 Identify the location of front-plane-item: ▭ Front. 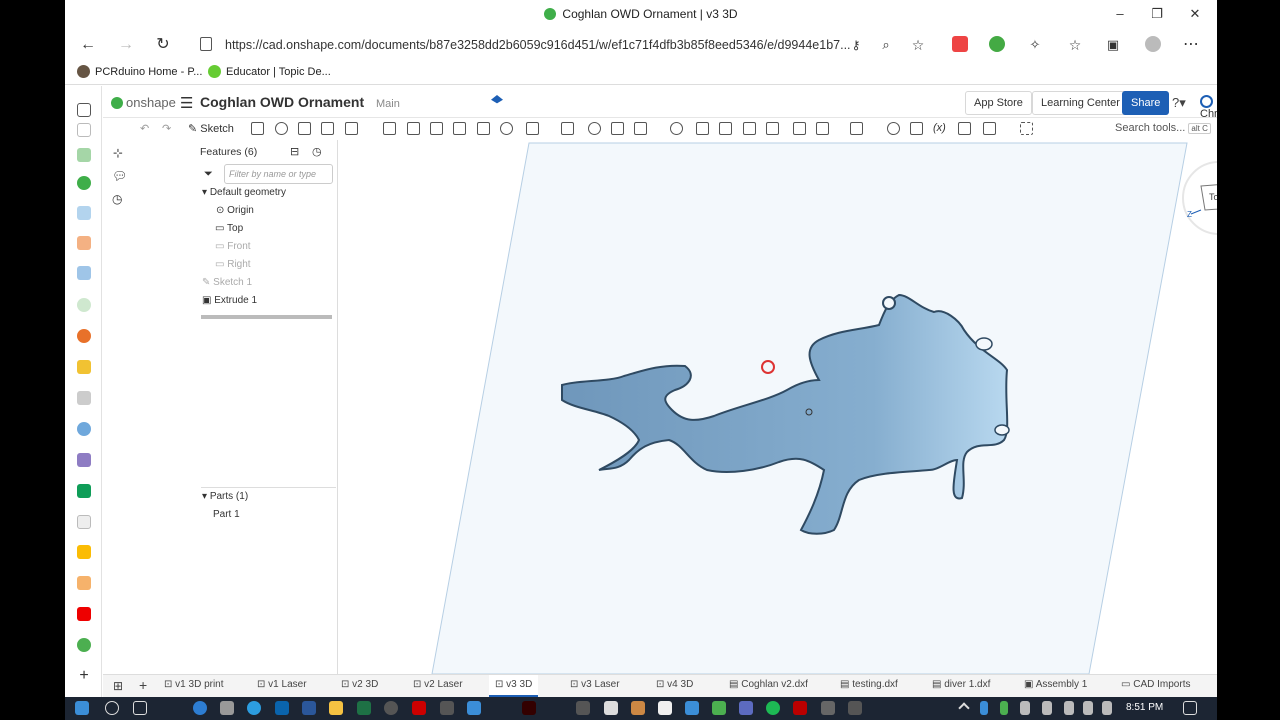
(233, 246).